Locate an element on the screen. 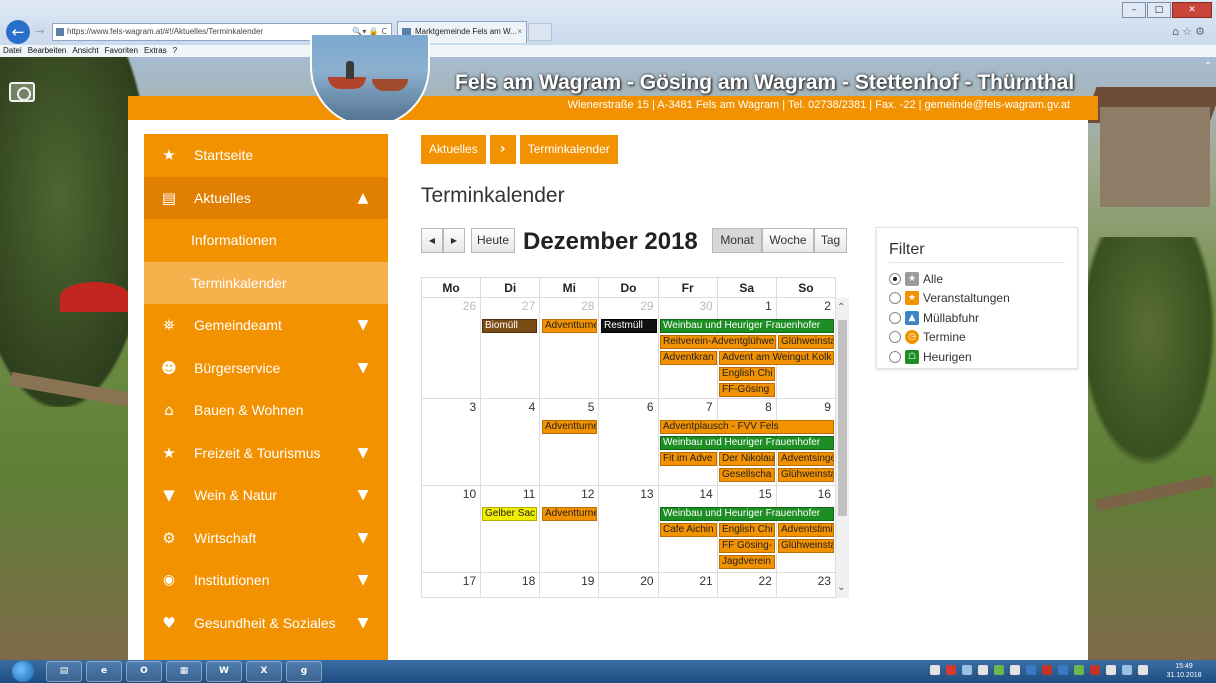 The height and width of the screenshot is (683, 1216). filter-option-heurigen: ☖ Heurigen is located at coordinates (977, 357).